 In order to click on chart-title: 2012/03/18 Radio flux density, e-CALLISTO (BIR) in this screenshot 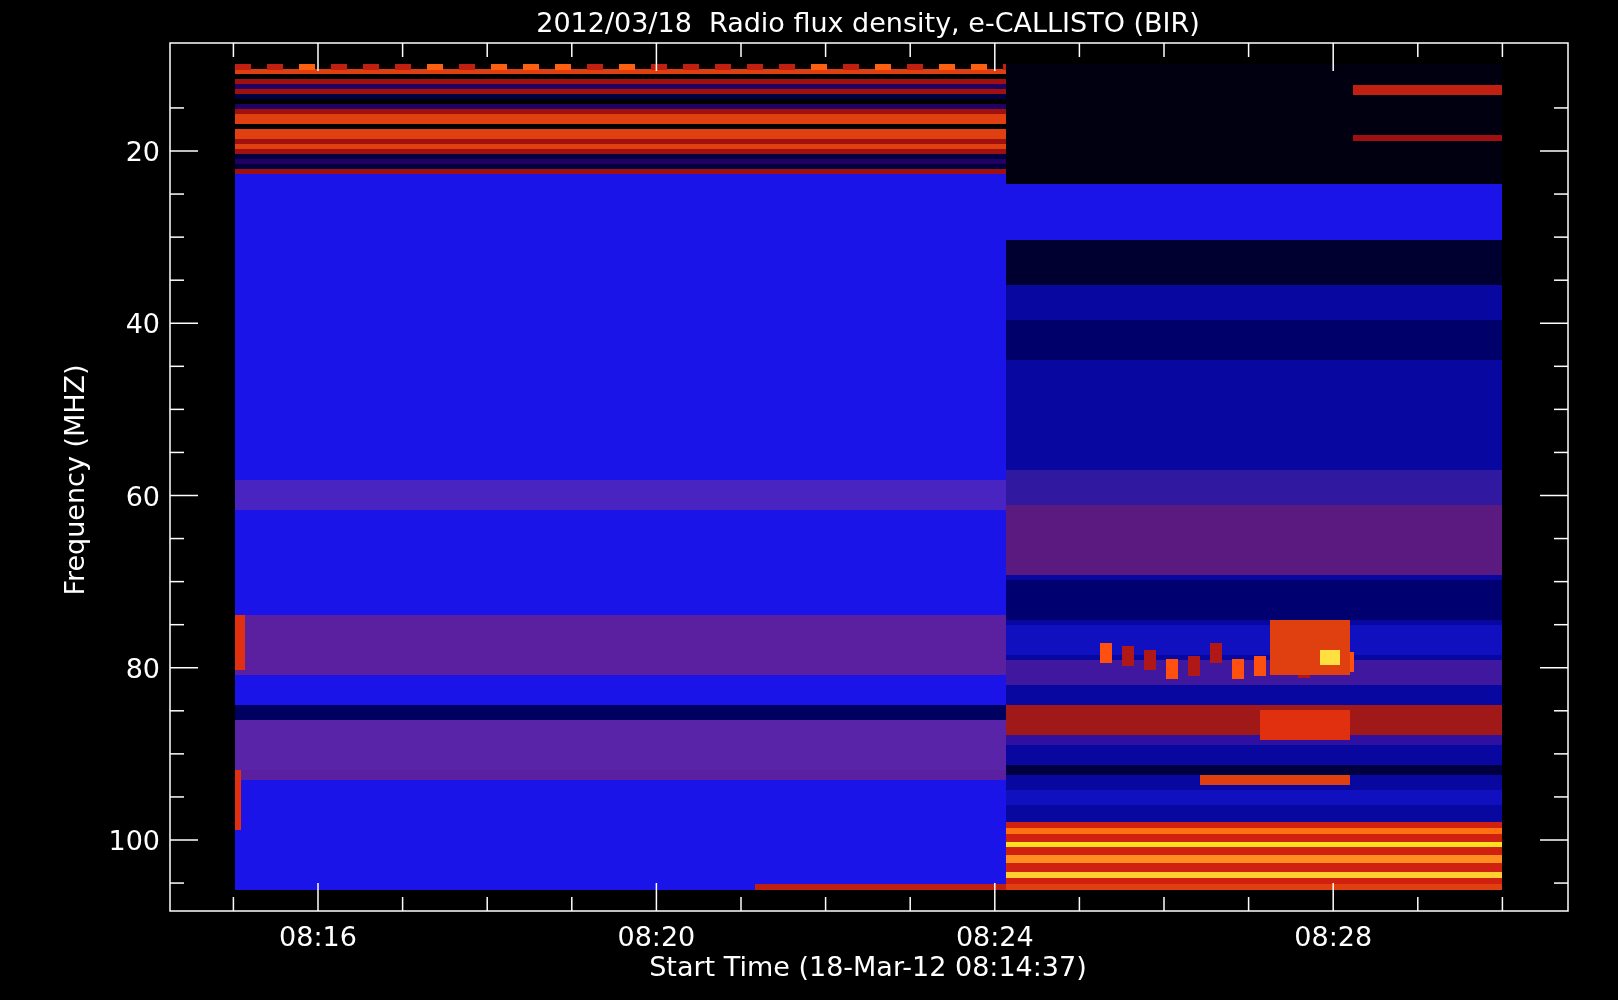, I will do `click(868, 22)`.